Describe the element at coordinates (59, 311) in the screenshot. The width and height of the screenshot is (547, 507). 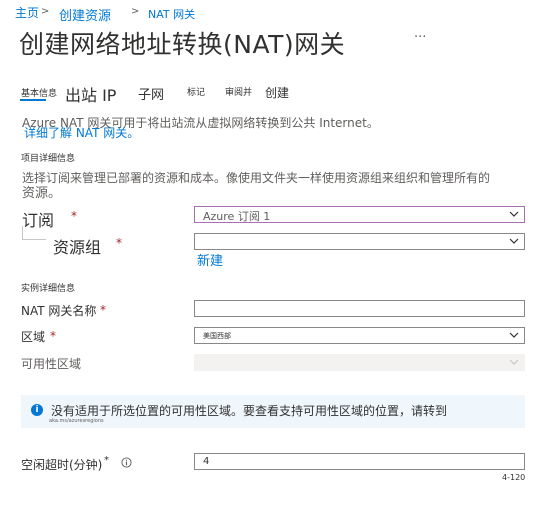
I see `nat-gateway-name-label: NAT 网关名称` at that location.